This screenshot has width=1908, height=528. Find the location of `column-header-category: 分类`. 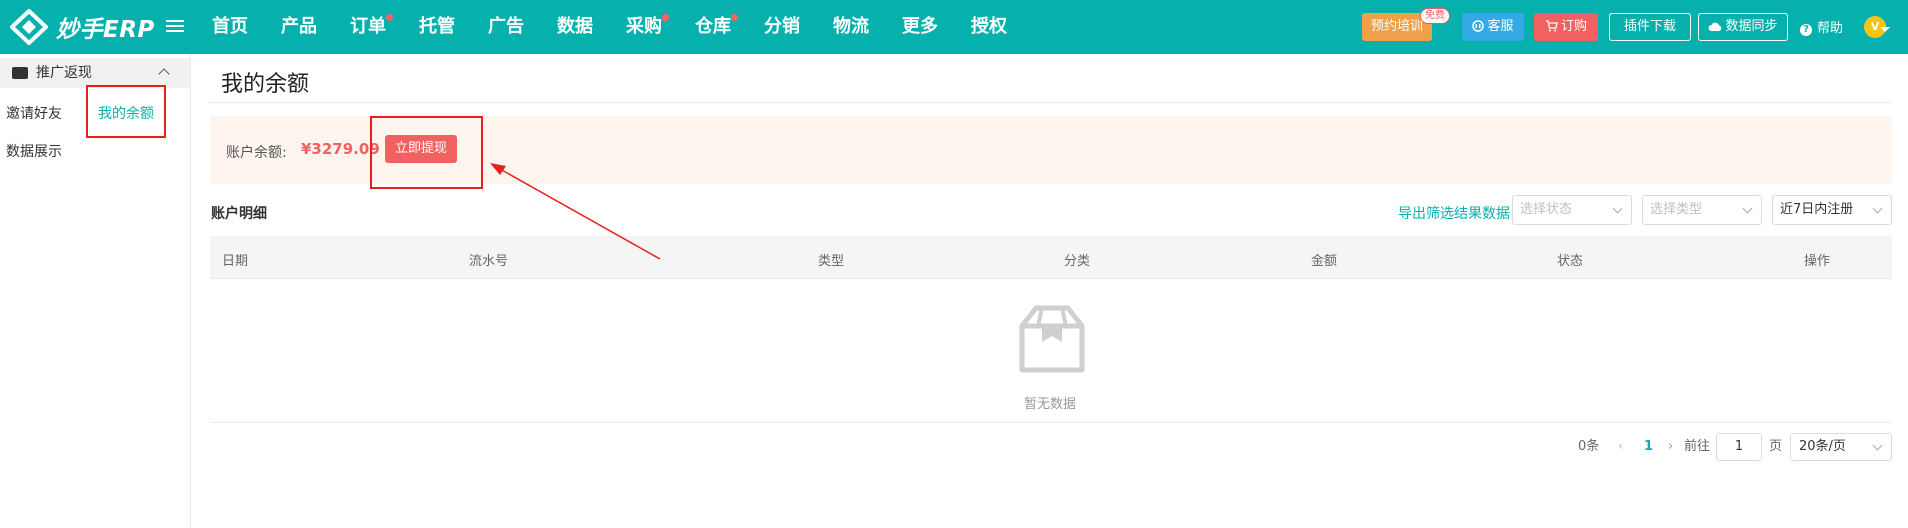

column-header-category: 分类 is located at coordinates (1077, 261).